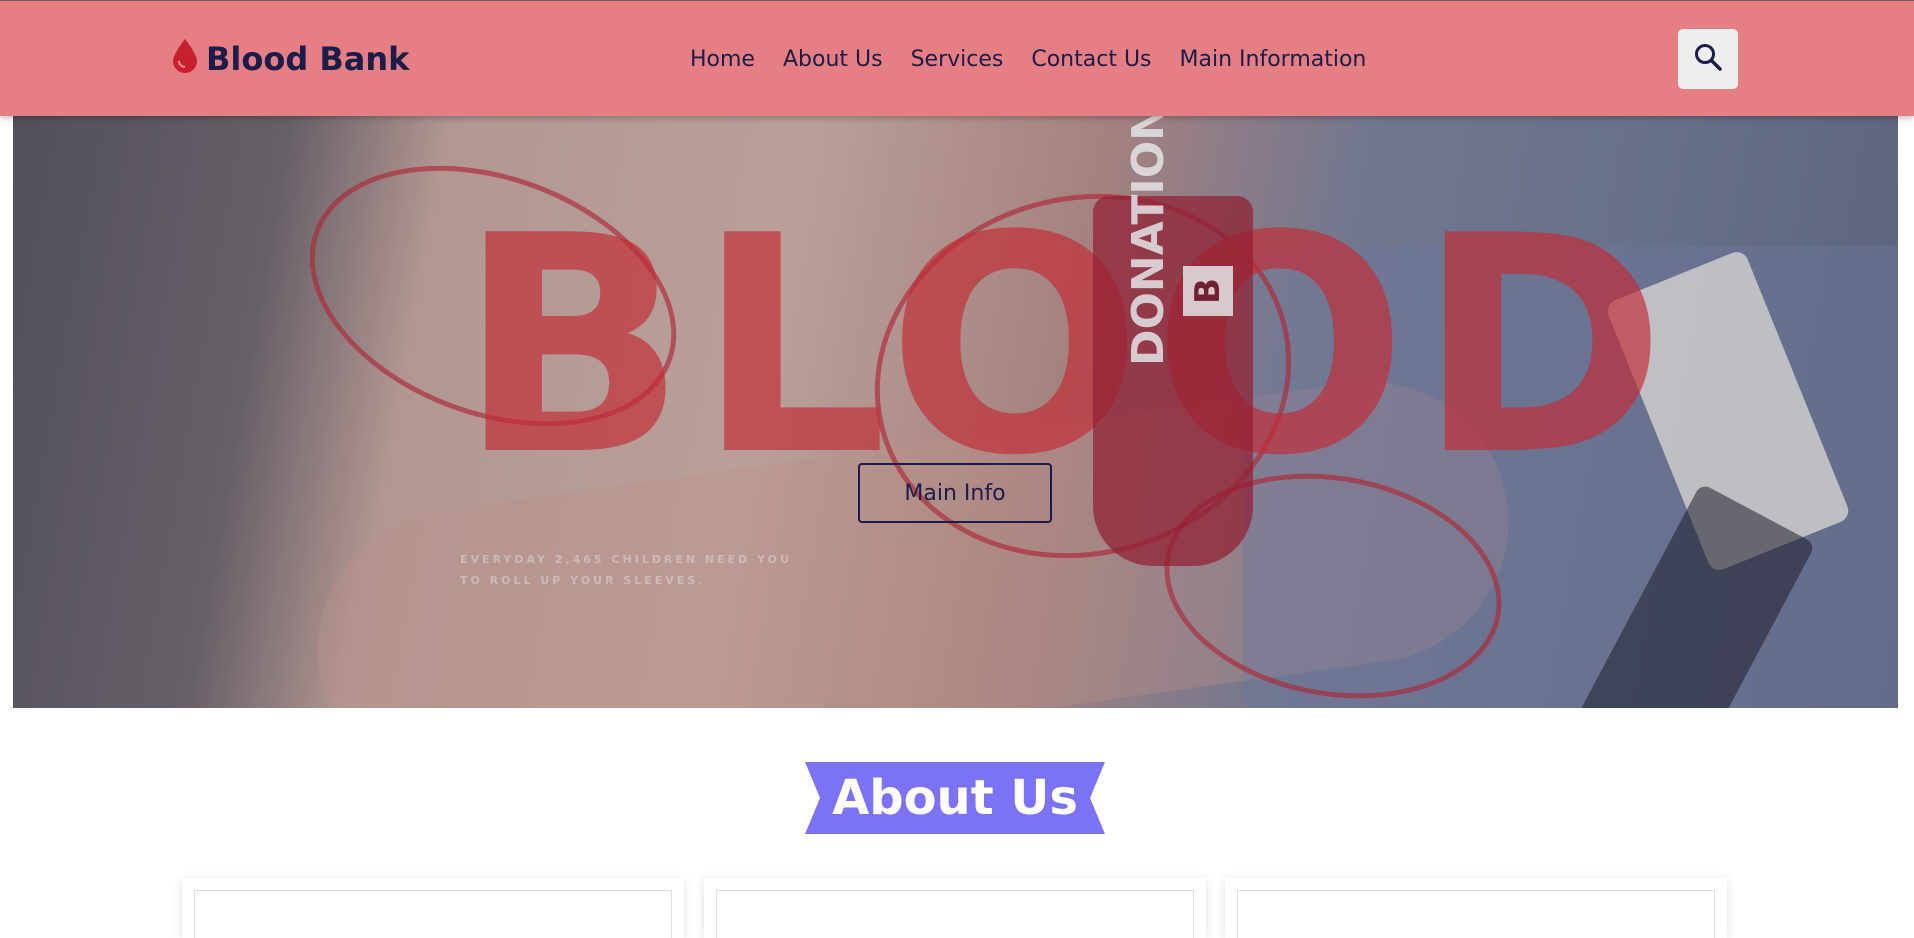  What do you see at coordinates (833, 59) in the screenshot?
I see `nav-about-us: About Us` at bounding box center [833, 59].